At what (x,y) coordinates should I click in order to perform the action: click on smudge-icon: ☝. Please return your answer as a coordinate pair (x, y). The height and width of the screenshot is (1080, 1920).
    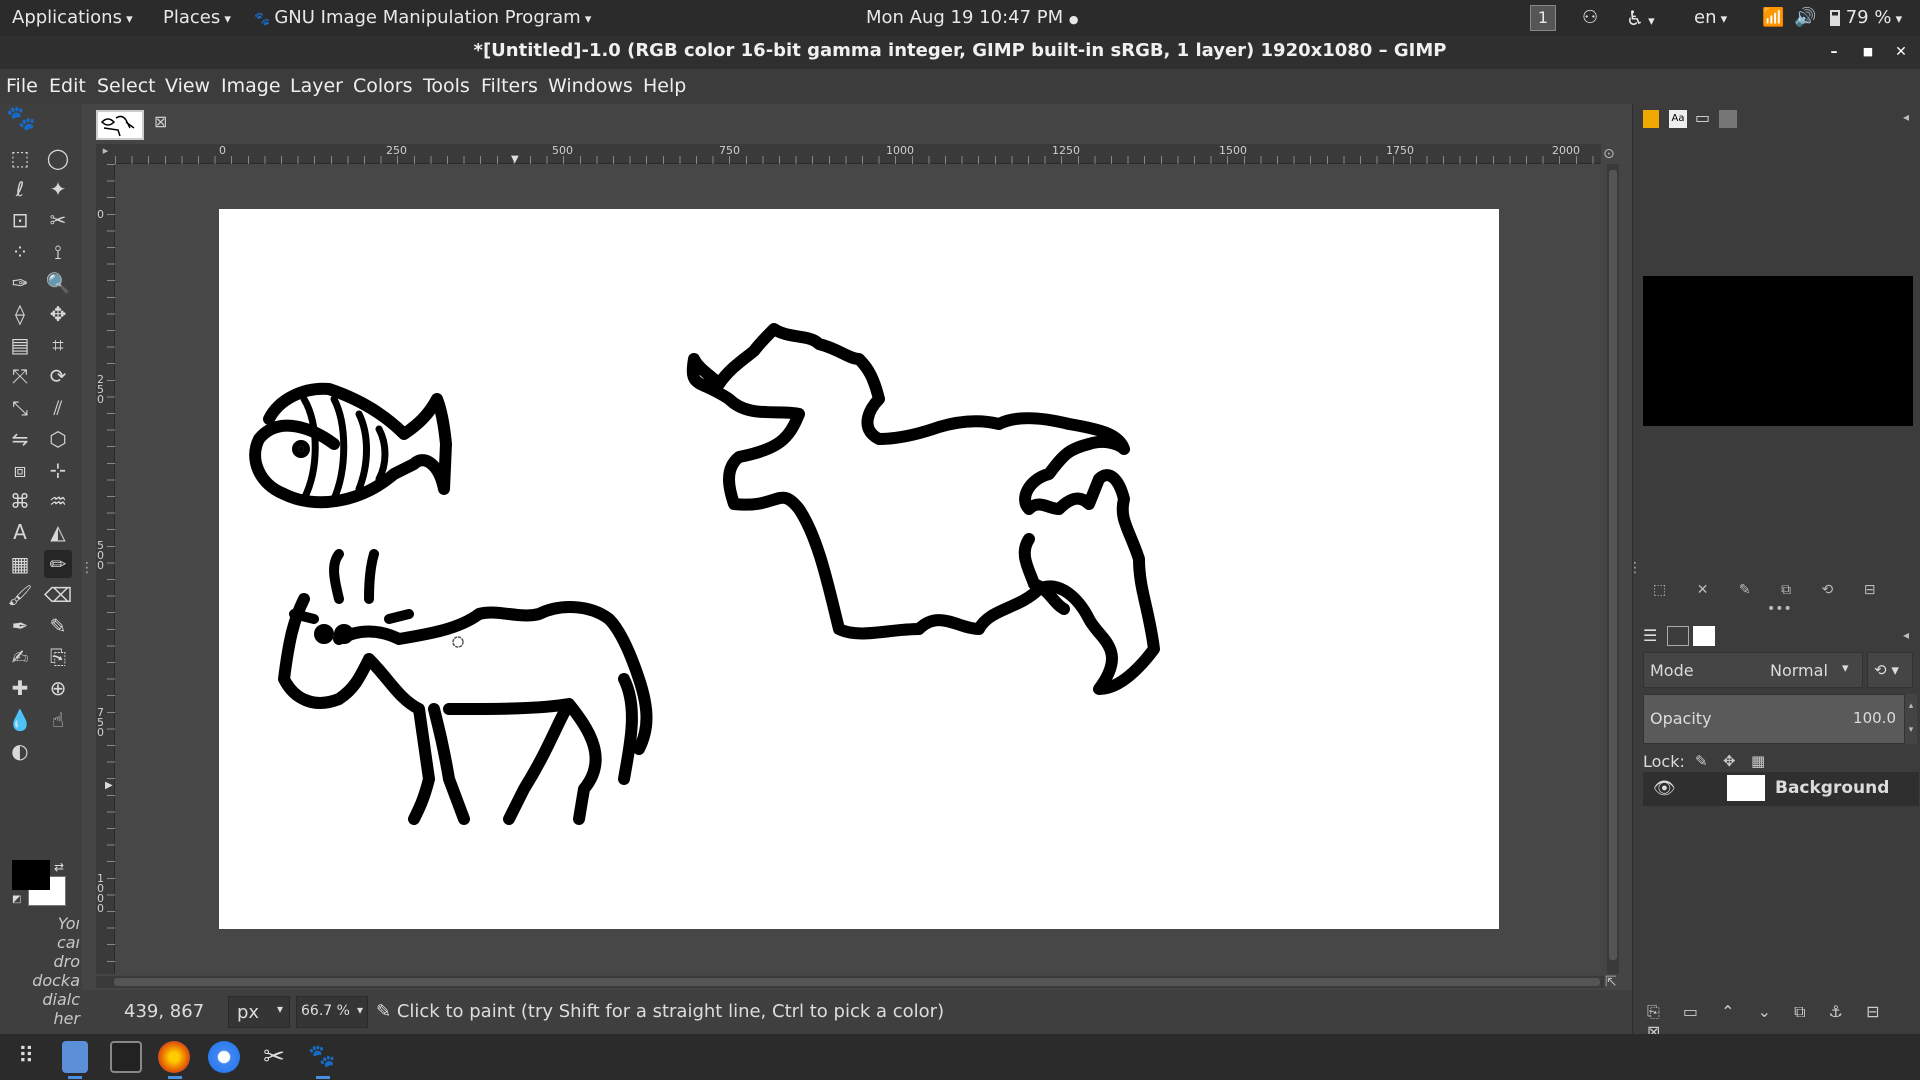
    Looking at the image, I should click on (58, 720).